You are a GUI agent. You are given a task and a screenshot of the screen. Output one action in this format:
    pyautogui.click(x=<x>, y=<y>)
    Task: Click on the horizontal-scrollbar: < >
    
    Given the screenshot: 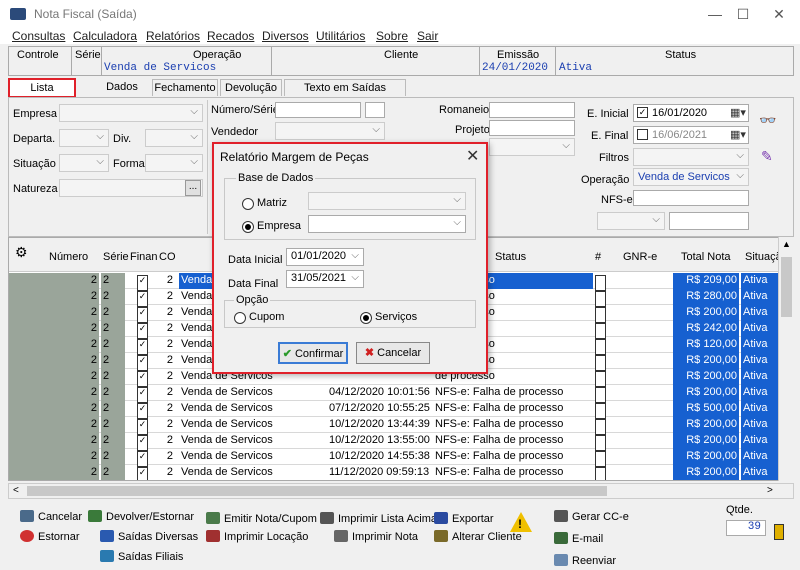 What is the action you would take?
    pyautogui.click(x=401, y=491)
    